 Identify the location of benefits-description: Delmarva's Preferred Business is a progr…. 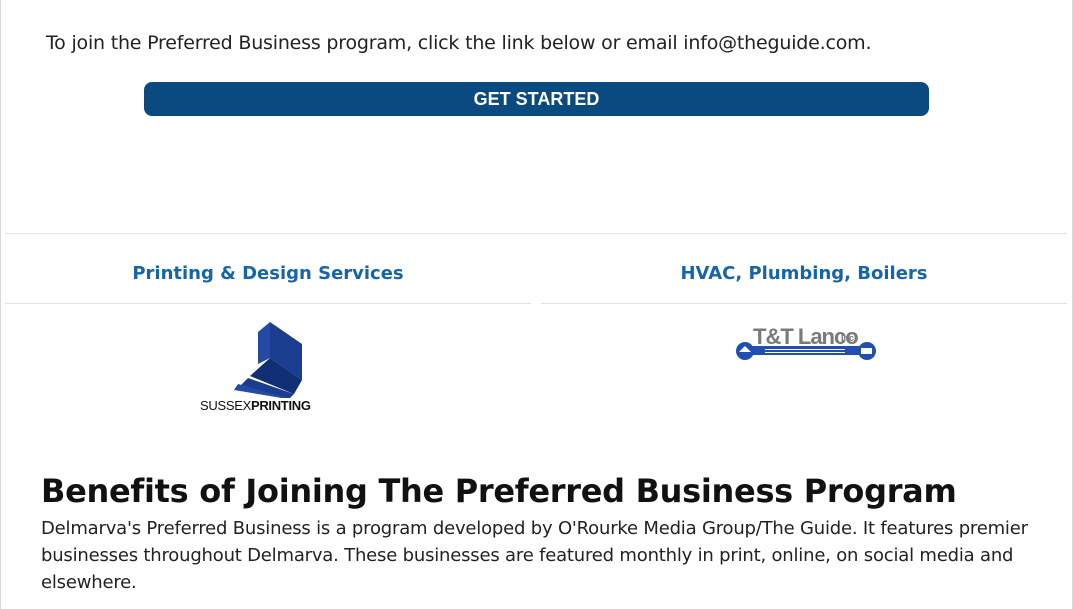
(534, 555).